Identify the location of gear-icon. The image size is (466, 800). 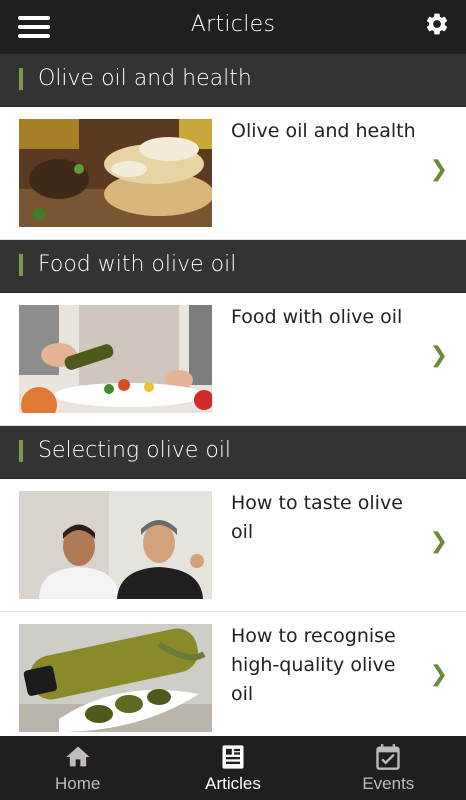
(437, 24).